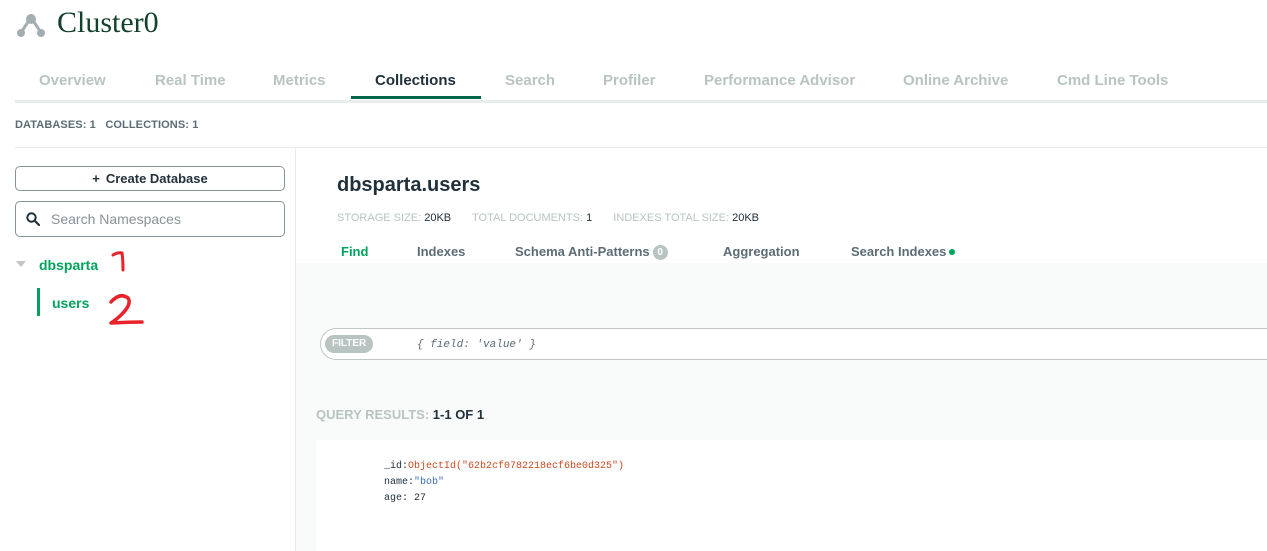  What do you see at coordinates (349, 344) in the screenshot?
I see `filter-badge: FILTER` at bounding box center [349, 344].